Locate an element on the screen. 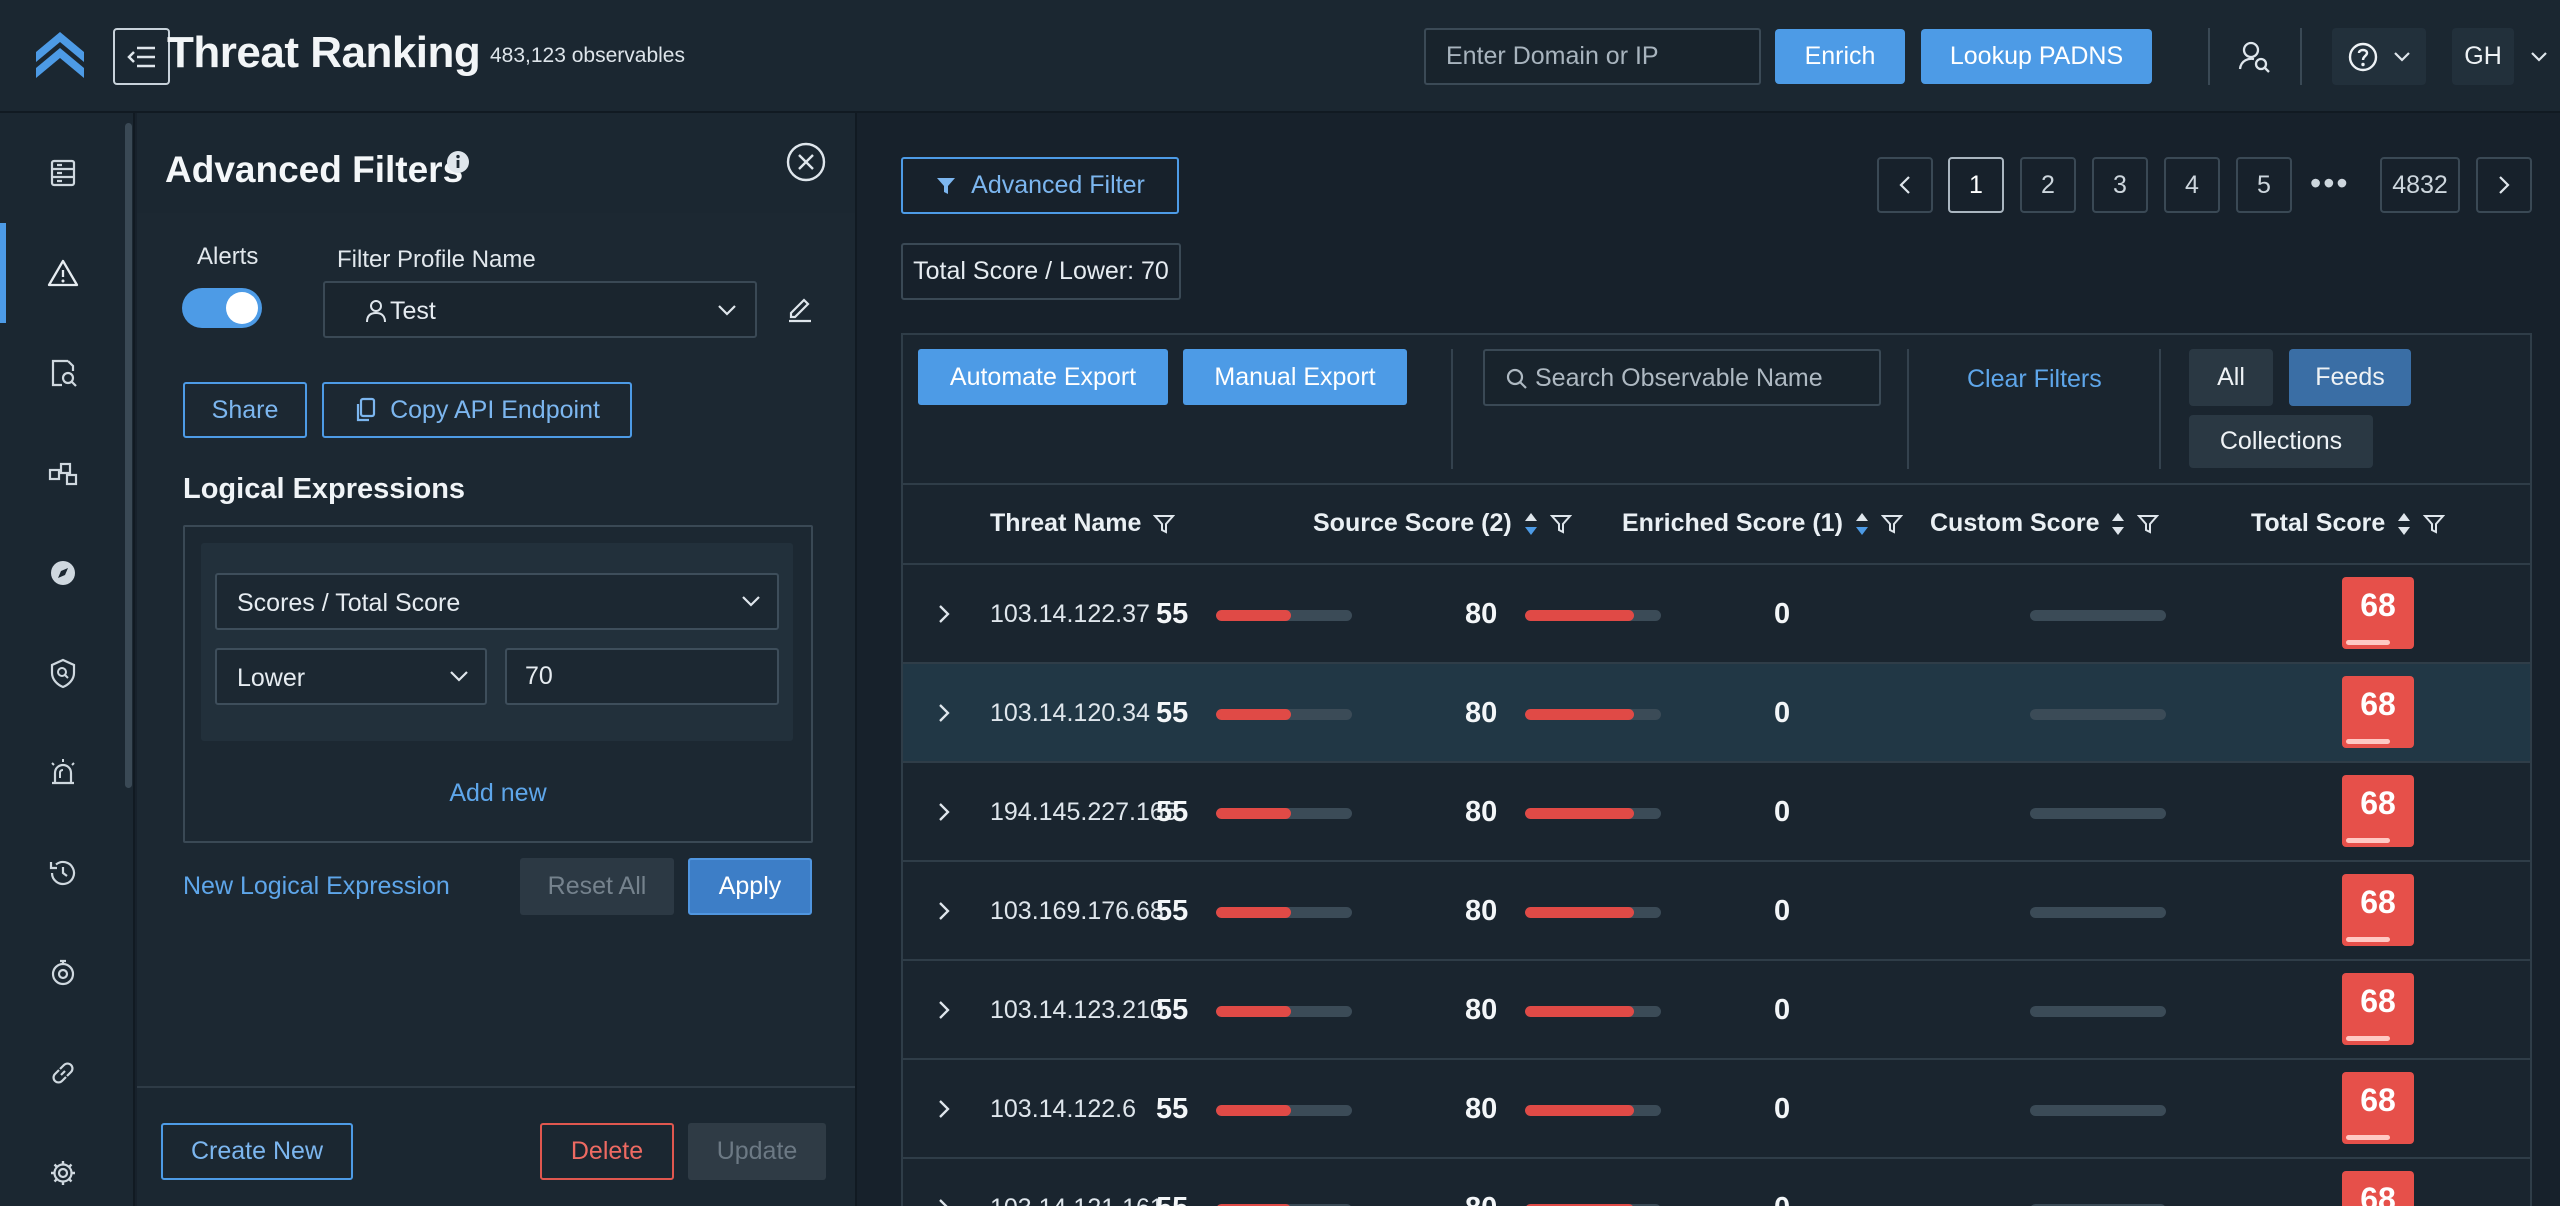 The height and width of the screenshot is (1206, 2560). nav-item-history is located at coordinates (62, 873).